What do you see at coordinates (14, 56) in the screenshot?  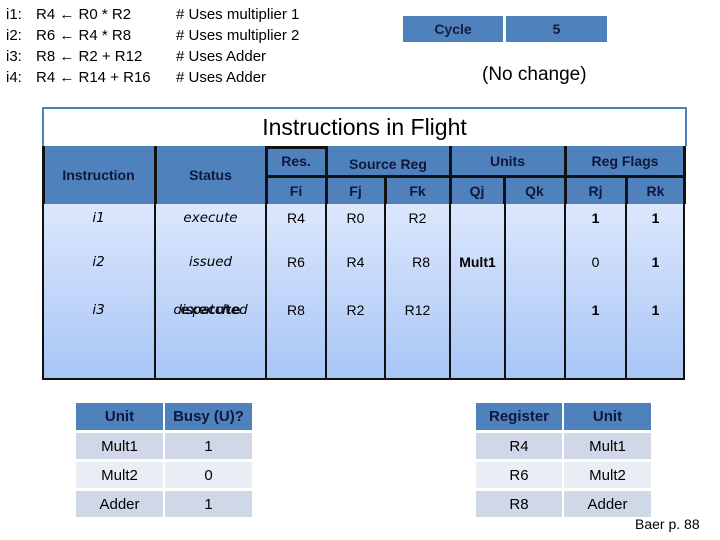 I see `instruction-label: i3:` at bounding box center [14, 56].